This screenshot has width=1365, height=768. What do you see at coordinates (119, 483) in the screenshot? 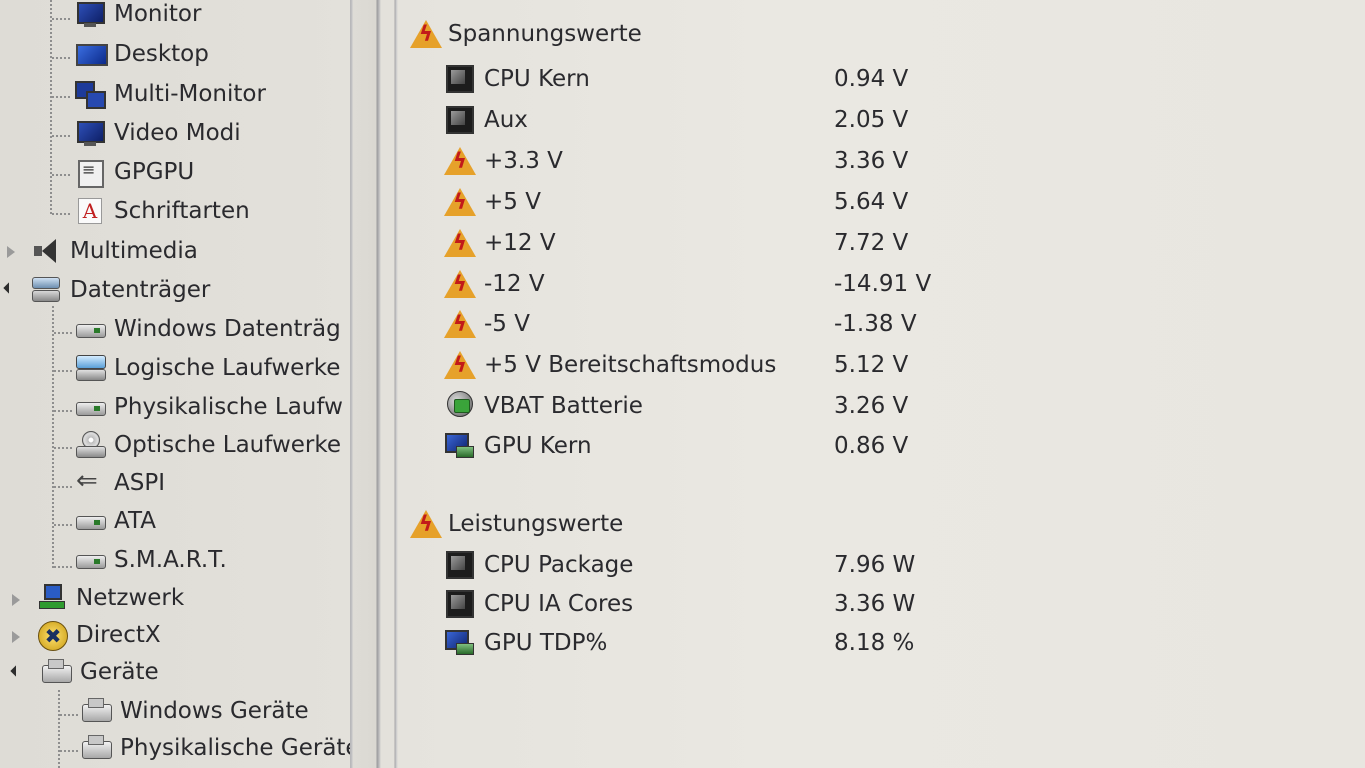
I see `tree-item-aspi: ASPI` at bounding box center [119, 483].